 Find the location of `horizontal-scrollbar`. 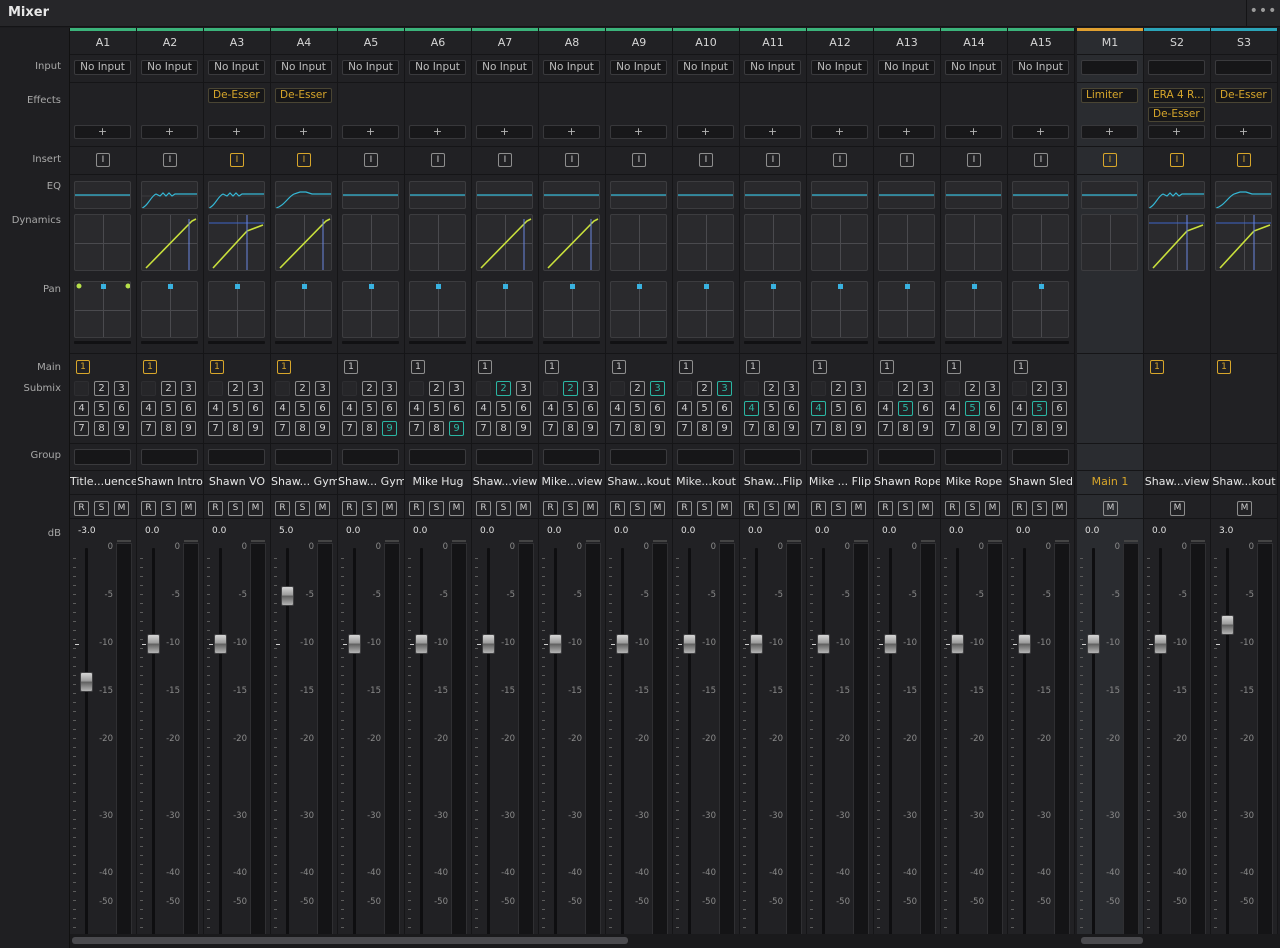

horizontal-scrollbar is located at coordinates (350, 940).